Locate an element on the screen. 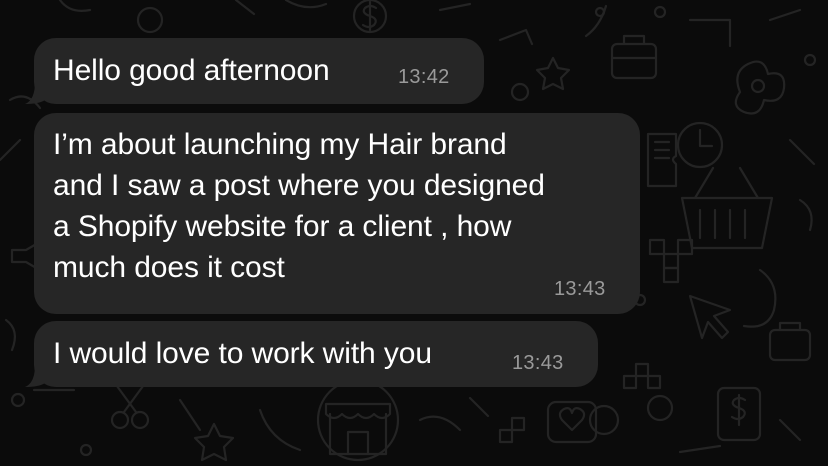 Image resolution: width=828 pixels, height=466 pixels. message-text: I would love to work with you is located at coordinates (242, 353).